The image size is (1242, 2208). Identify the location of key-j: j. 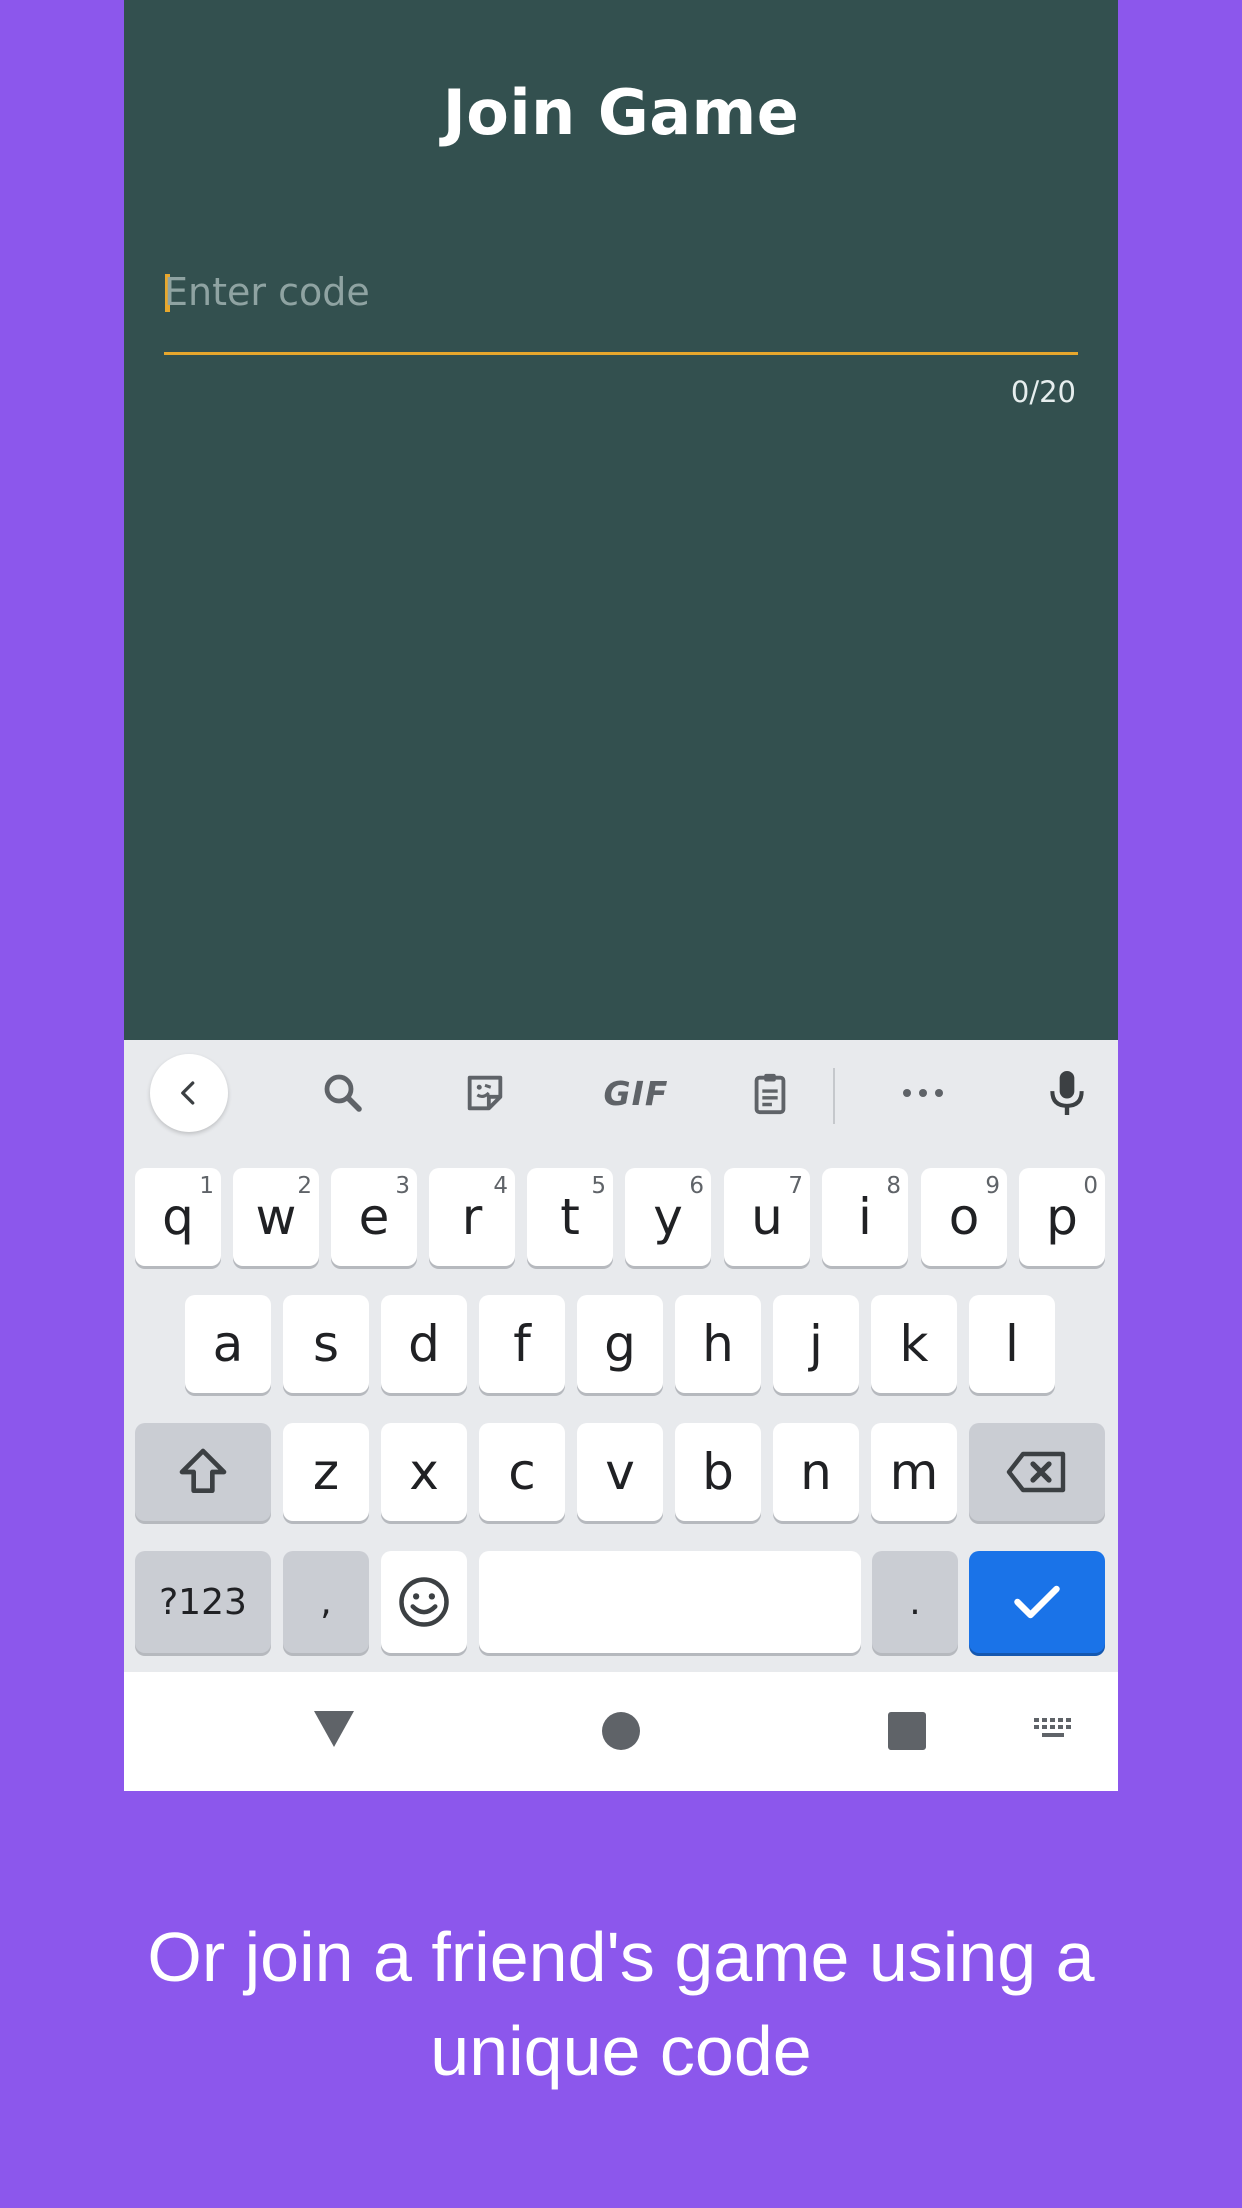
(816, 1344).